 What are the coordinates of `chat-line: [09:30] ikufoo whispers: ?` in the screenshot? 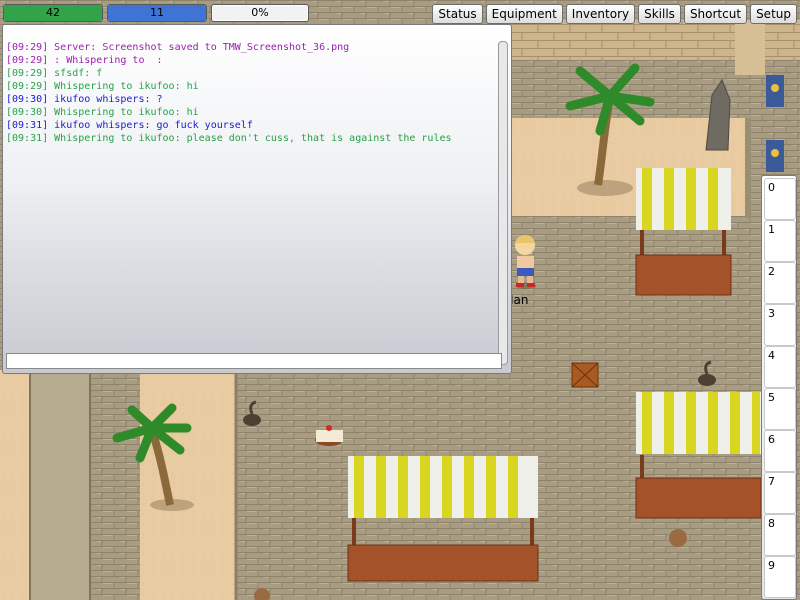 It's located at (84, 99).